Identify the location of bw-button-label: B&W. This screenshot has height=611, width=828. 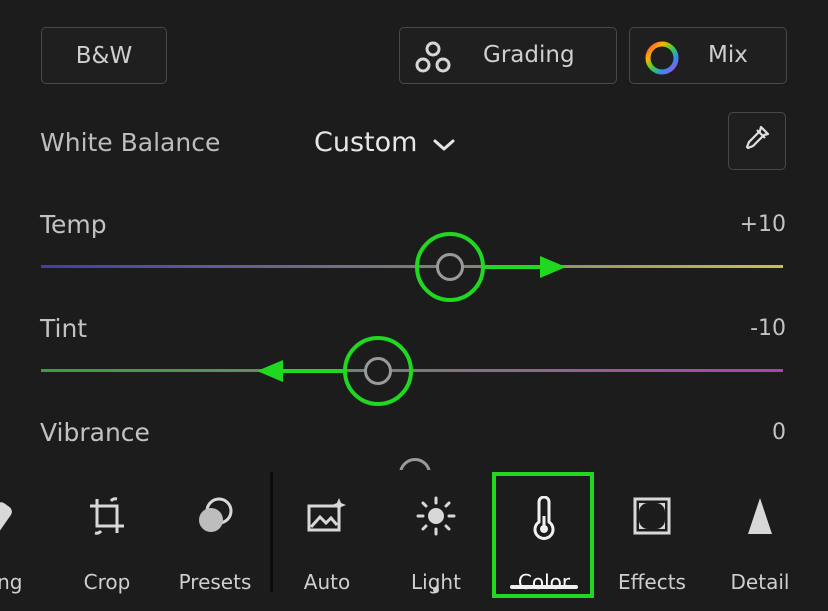
(104, 55).